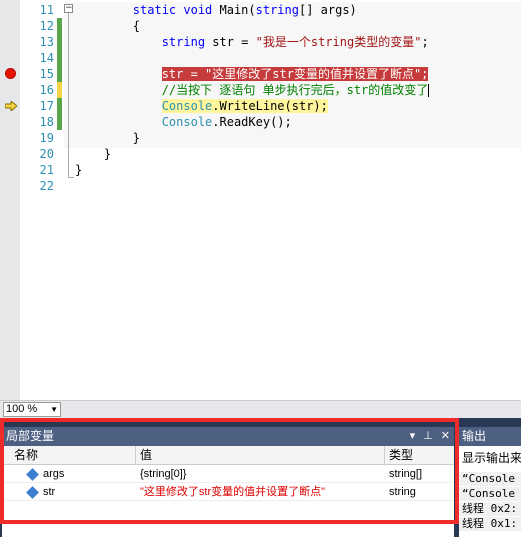 The width and height of the screenshot is (521, 537). What do you see at coordinates (46, 26) in the screenshot?
I see `line-number: 12` at bounding box center [46, 26].